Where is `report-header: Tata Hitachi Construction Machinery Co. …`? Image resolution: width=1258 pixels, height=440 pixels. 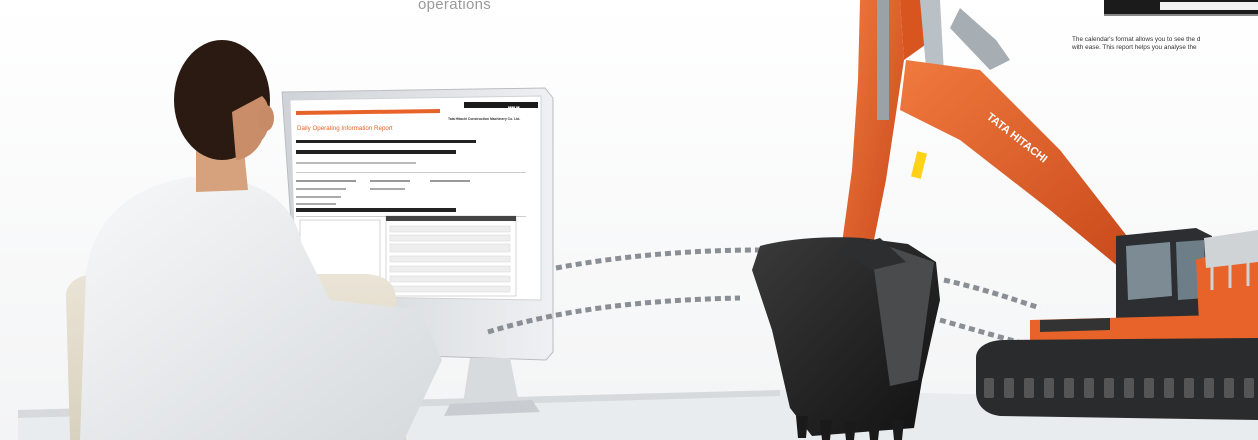
report-header: Tata Hitachi Construction Machinery Co. … is located at coordinates (484, 119).